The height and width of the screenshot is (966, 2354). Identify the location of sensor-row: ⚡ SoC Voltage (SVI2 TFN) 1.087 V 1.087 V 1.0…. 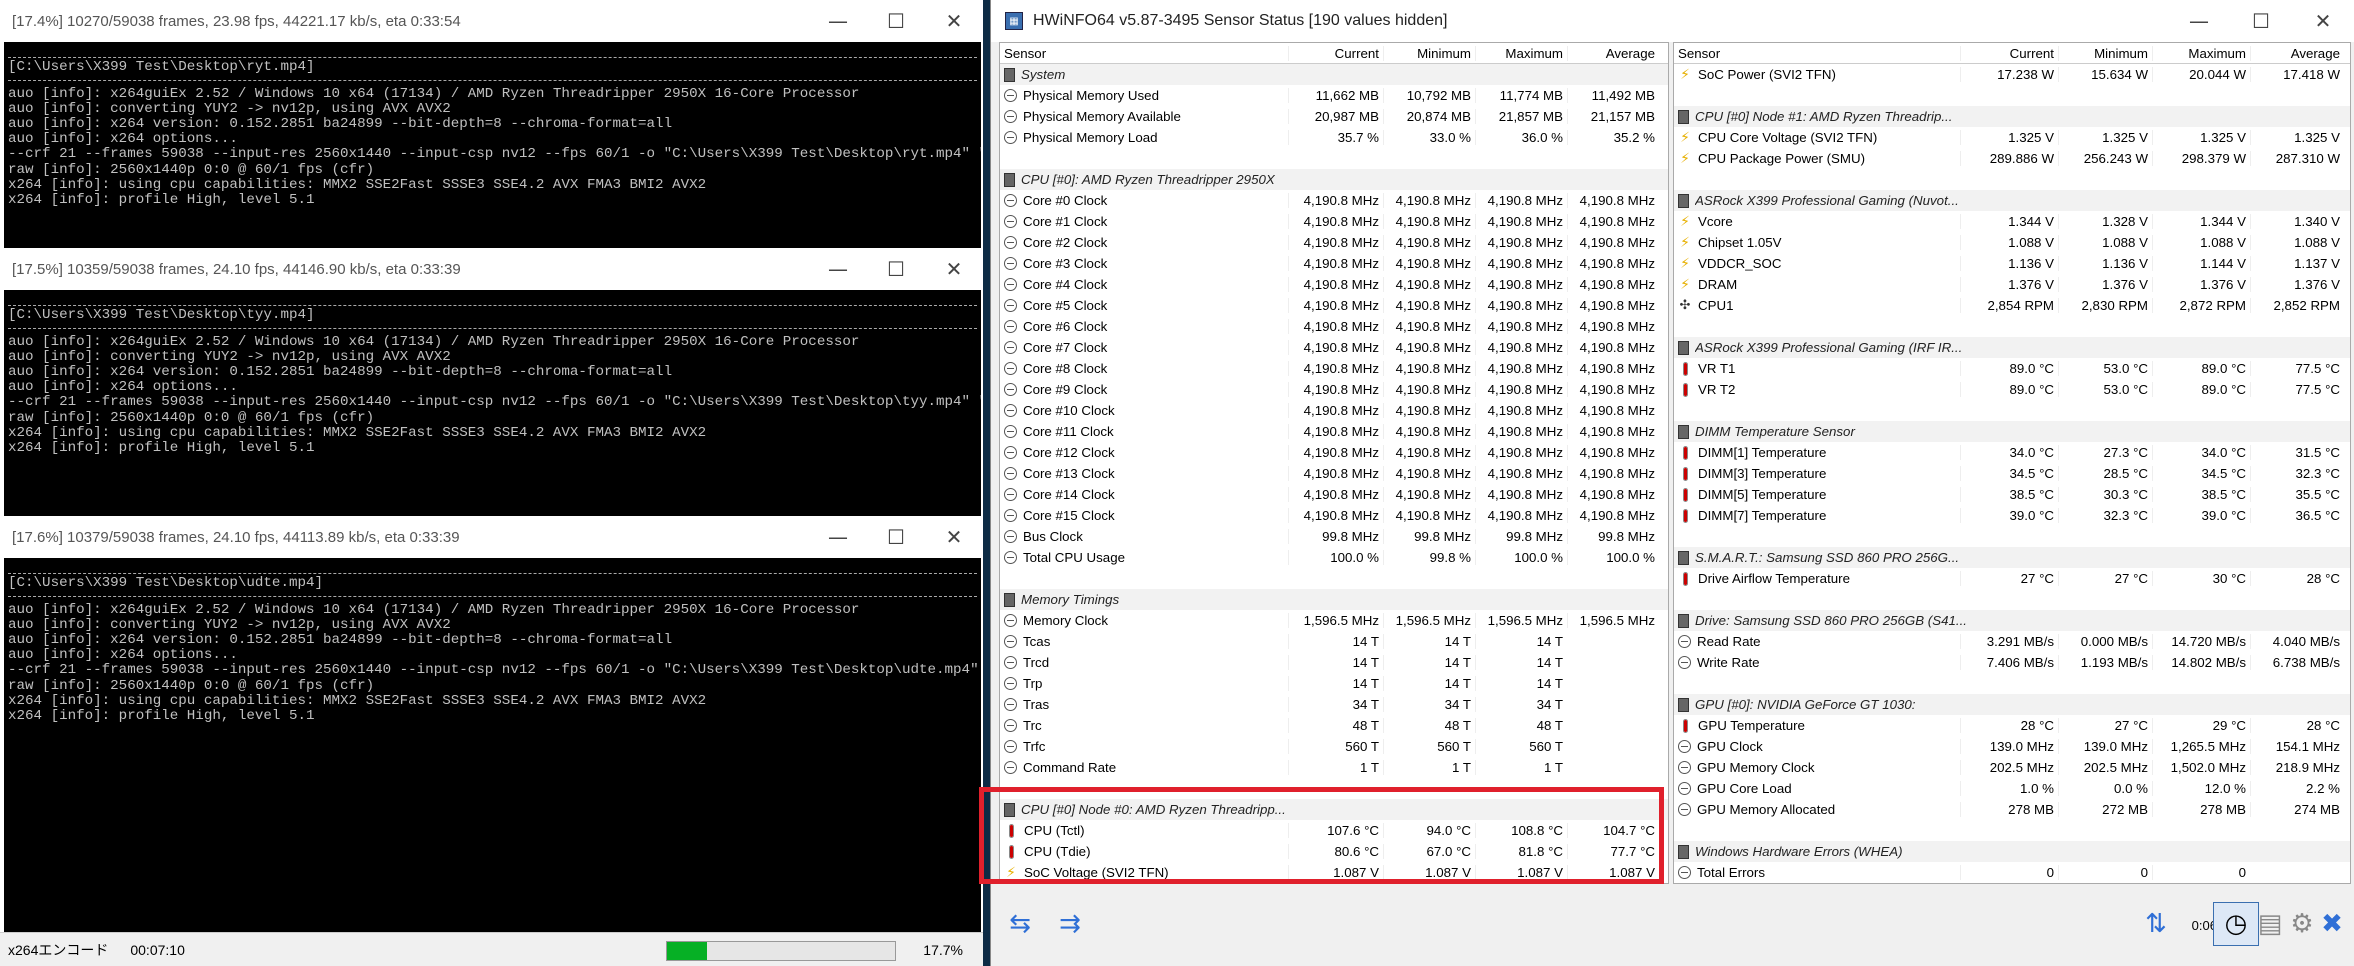
(1334, 872).